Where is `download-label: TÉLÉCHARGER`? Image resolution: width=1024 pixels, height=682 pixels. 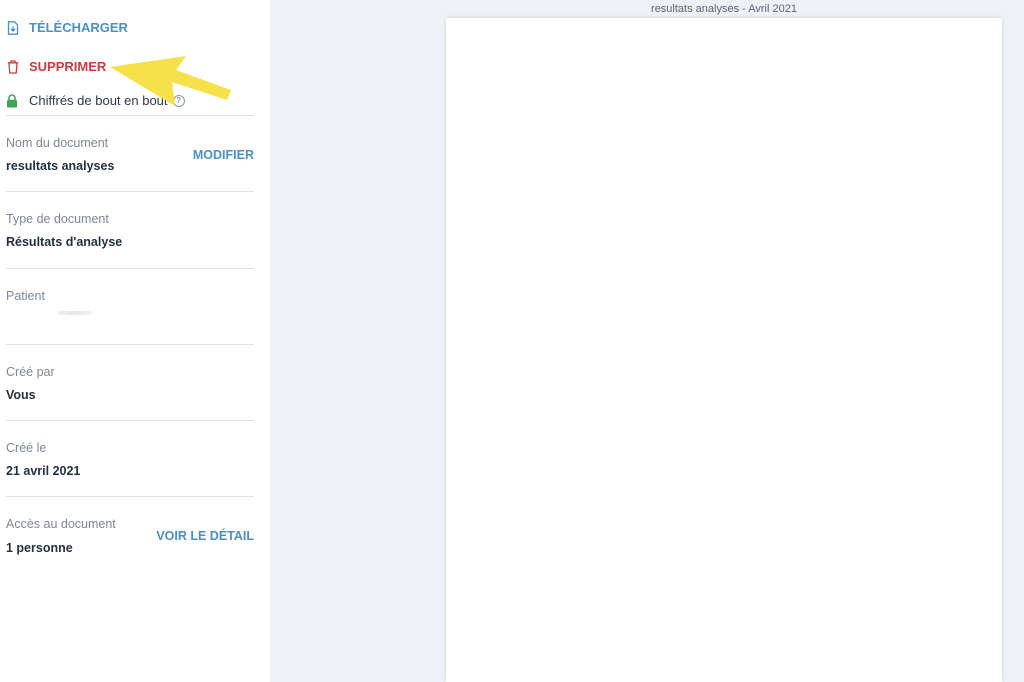 download-label: TÉLÉCHARGER is located at coordinates (78, 27).